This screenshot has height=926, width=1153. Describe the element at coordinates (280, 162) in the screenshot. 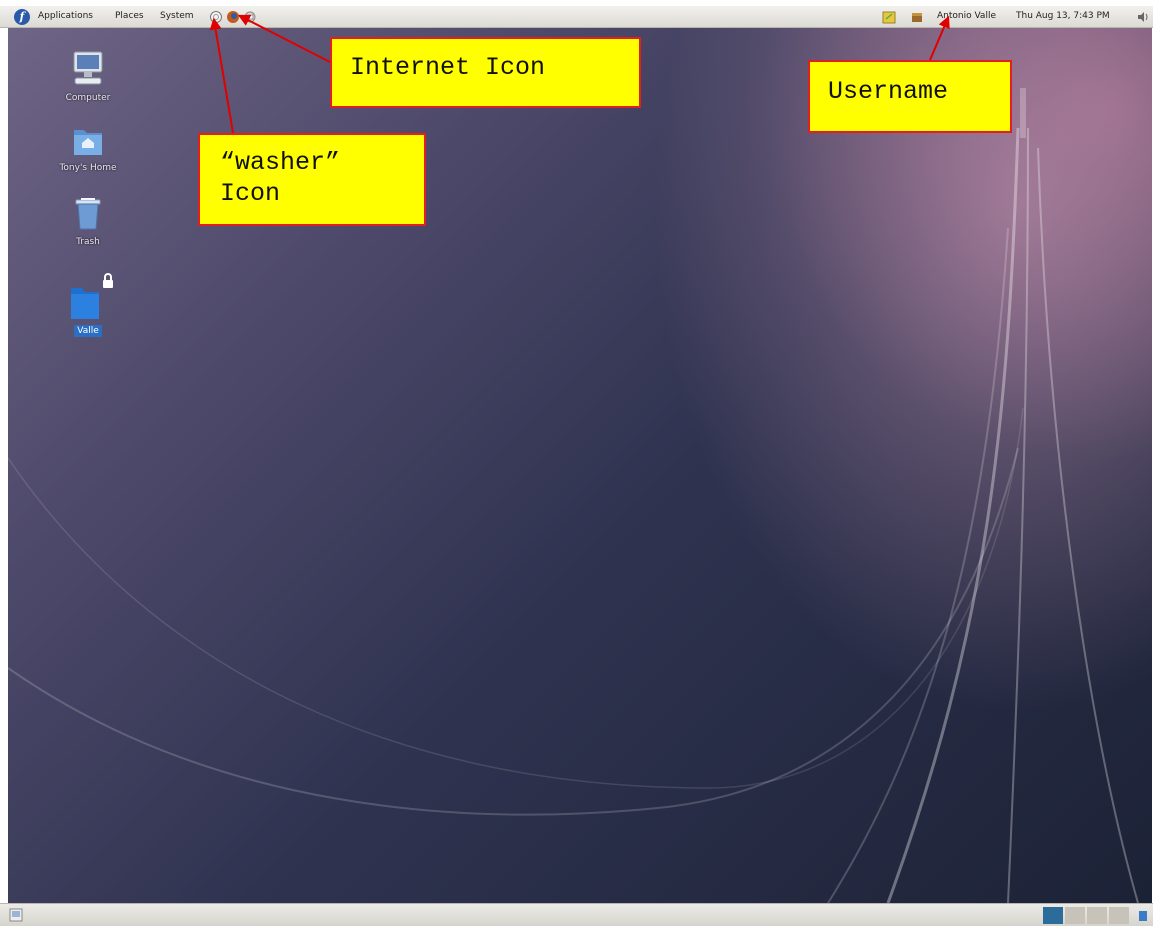

I see `callout-text-line1: “washer”` at that location.